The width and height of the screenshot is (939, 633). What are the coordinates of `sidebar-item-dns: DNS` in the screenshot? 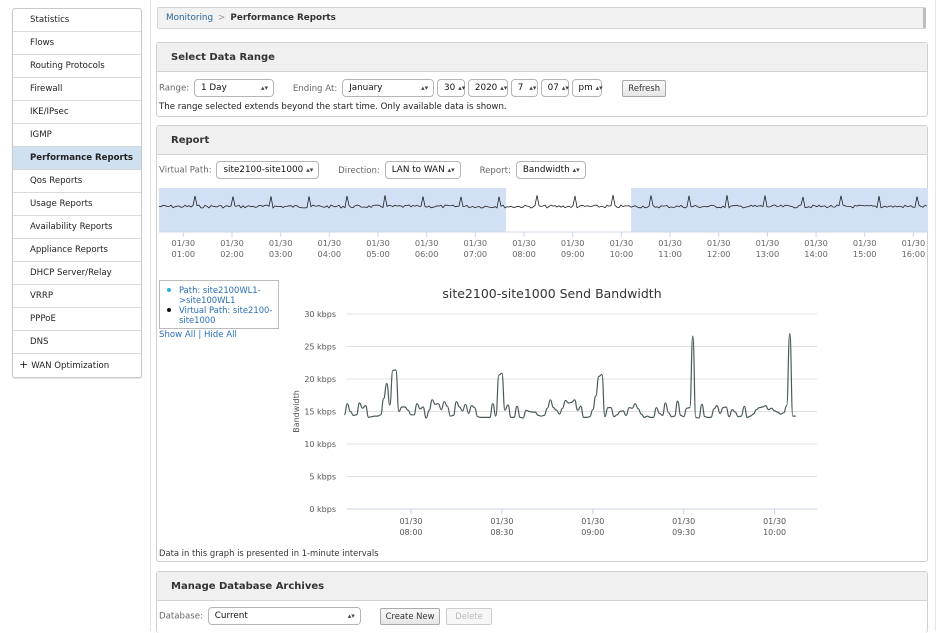 It's located at (77, 342).